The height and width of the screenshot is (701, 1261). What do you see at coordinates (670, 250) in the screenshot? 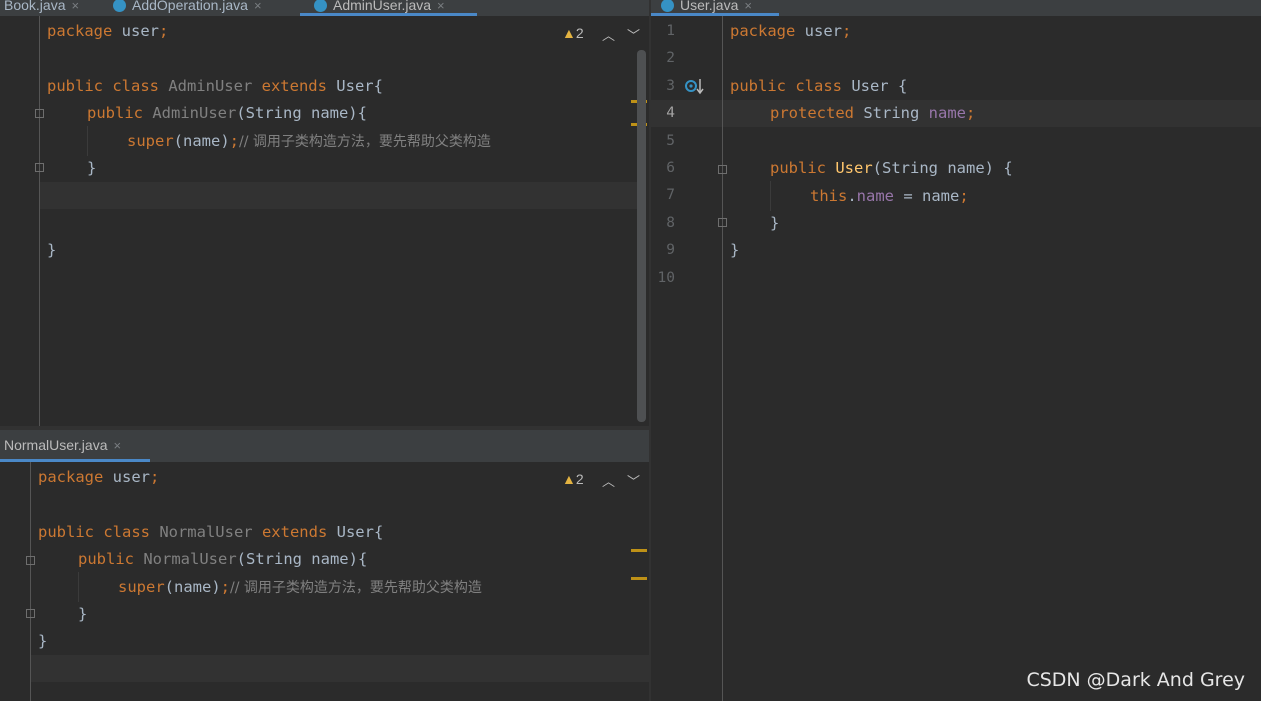
I see `line-number: 9` at bounding box center [670, 250].